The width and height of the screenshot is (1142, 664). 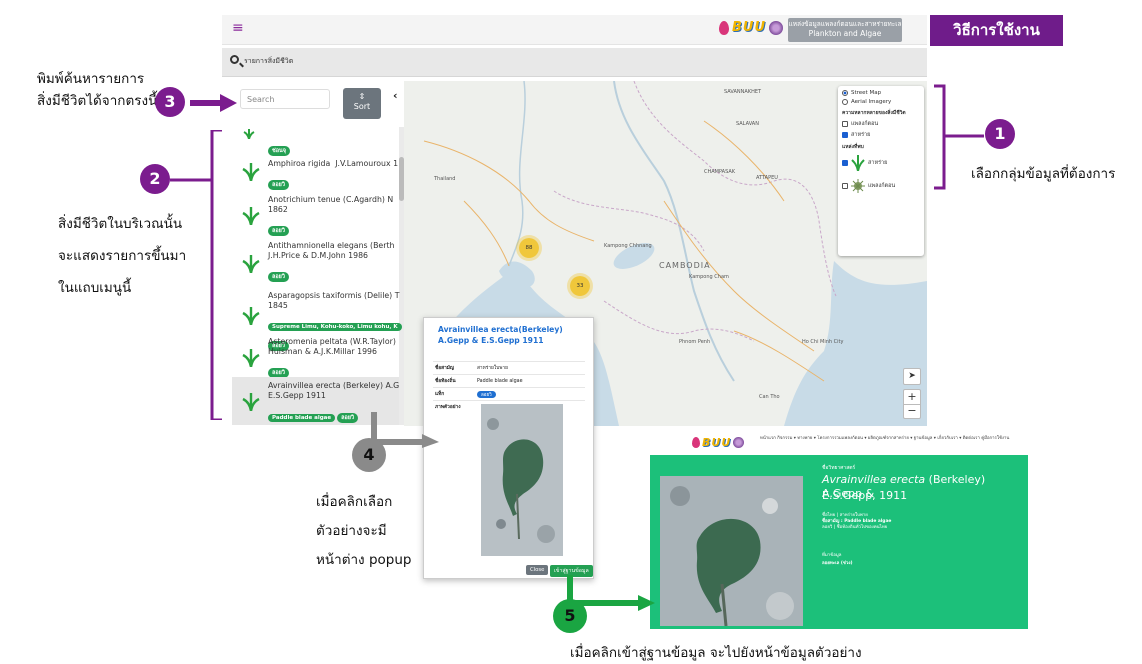 What do you see at coordinates (769, 397) in the screenshot?
I see `map-label: Can Tho` at bounding box center [769, 397].